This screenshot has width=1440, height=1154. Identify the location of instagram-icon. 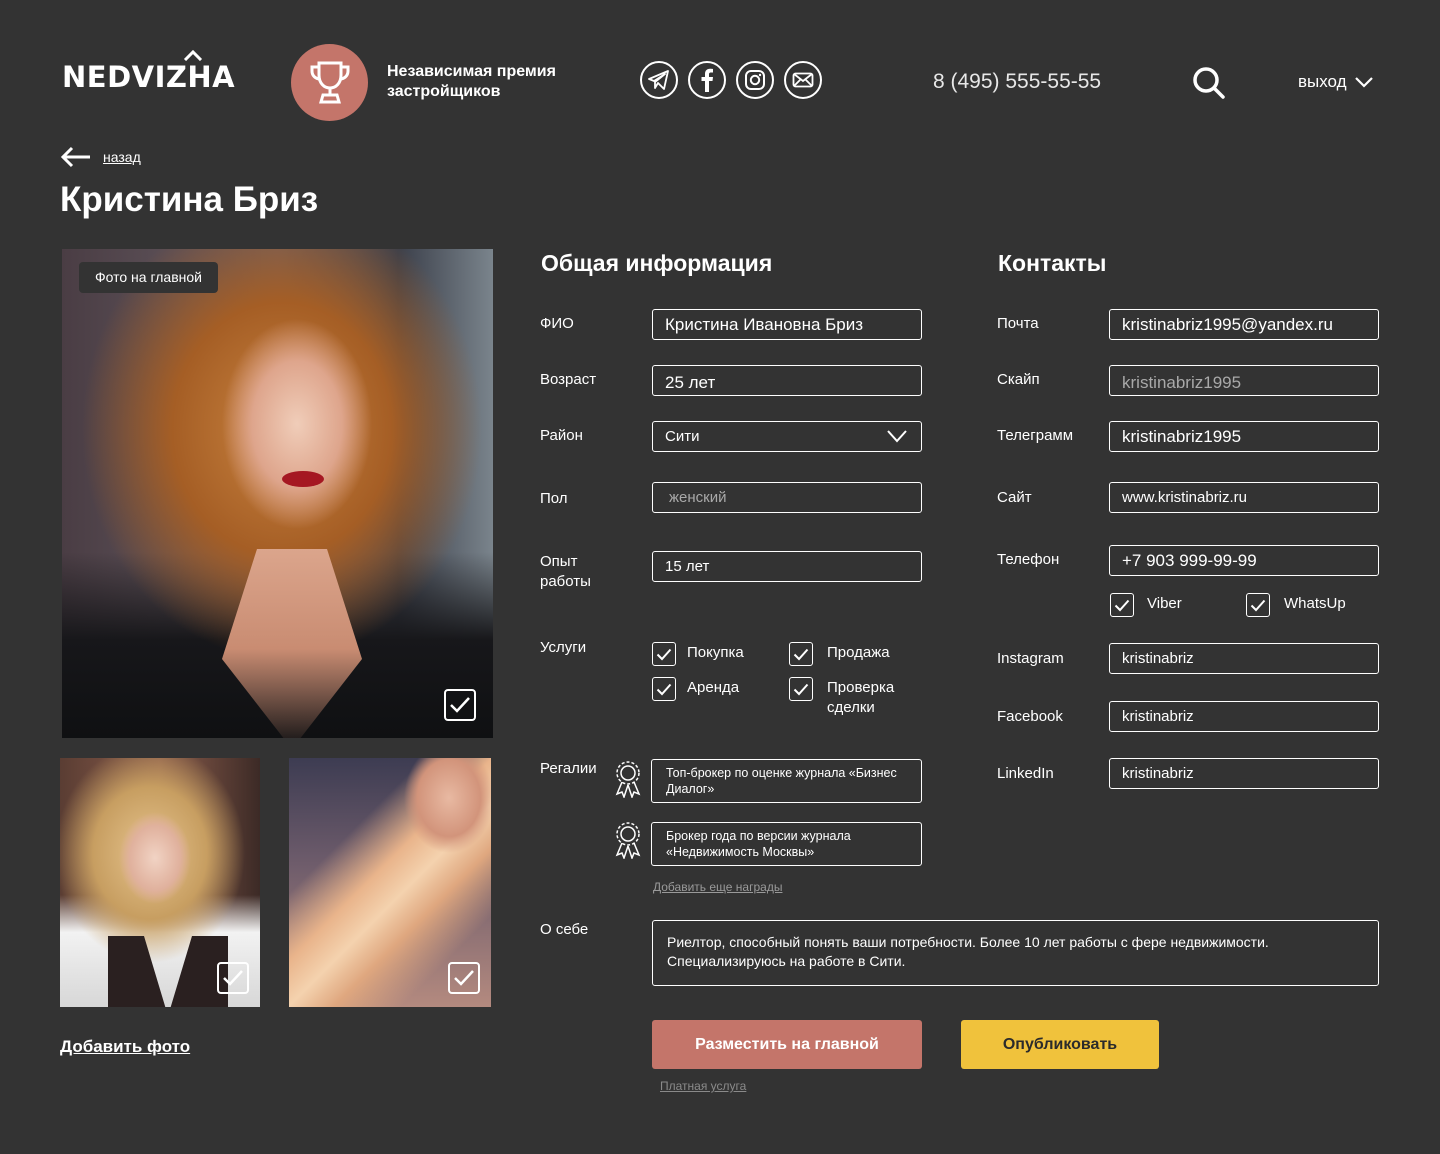
(755, 80).